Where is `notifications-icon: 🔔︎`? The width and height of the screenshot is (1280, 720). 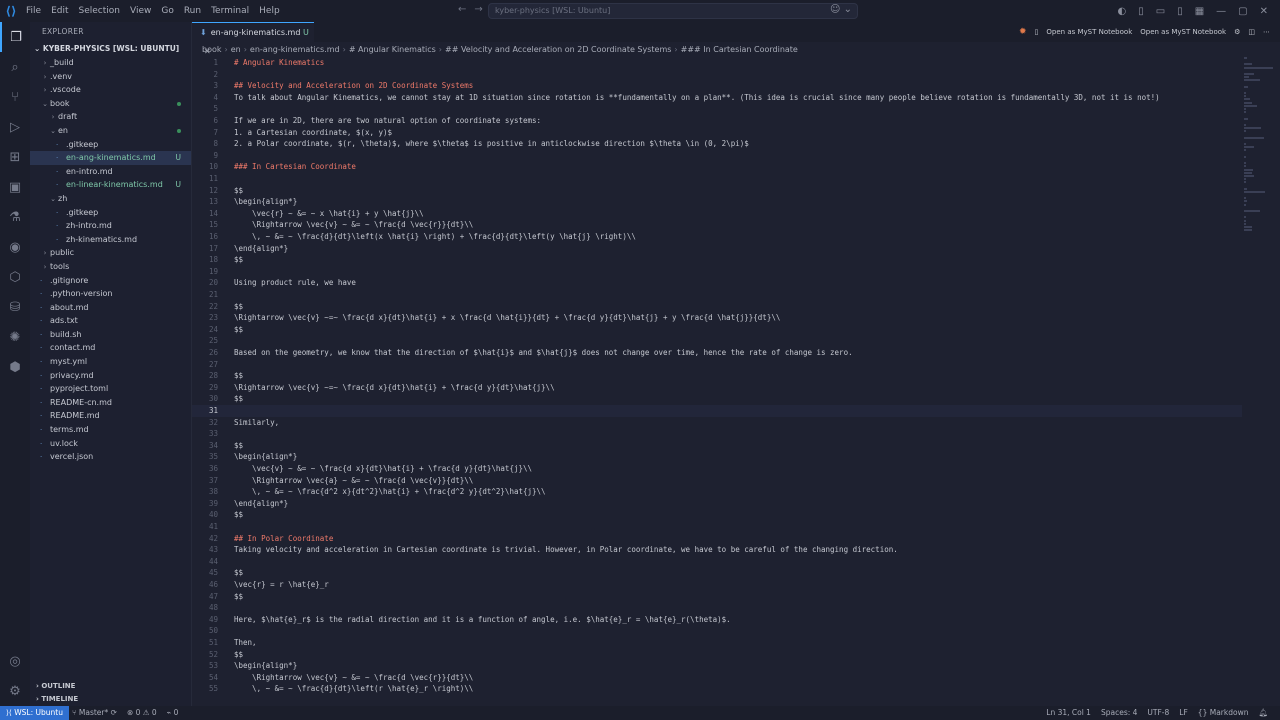
notifications-icon: 🔔︎ is located at coordinates (1263, 713).